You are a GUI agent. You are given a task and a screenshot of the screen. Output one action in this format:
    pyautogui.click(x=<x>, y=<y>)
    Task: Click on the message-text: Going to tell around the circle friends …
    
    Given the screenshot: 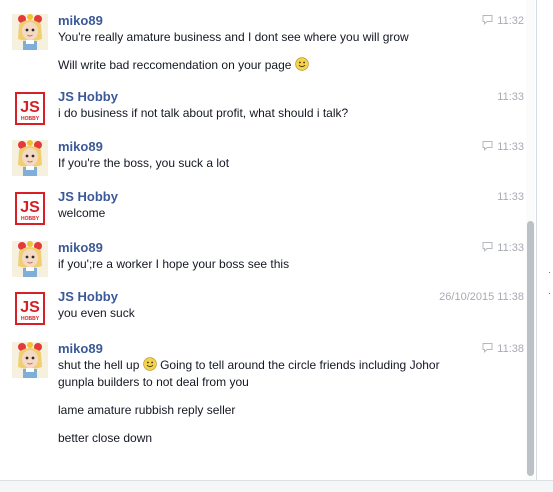 What is the action you would take?
    pyautogui.click(x=300, y=365)
    